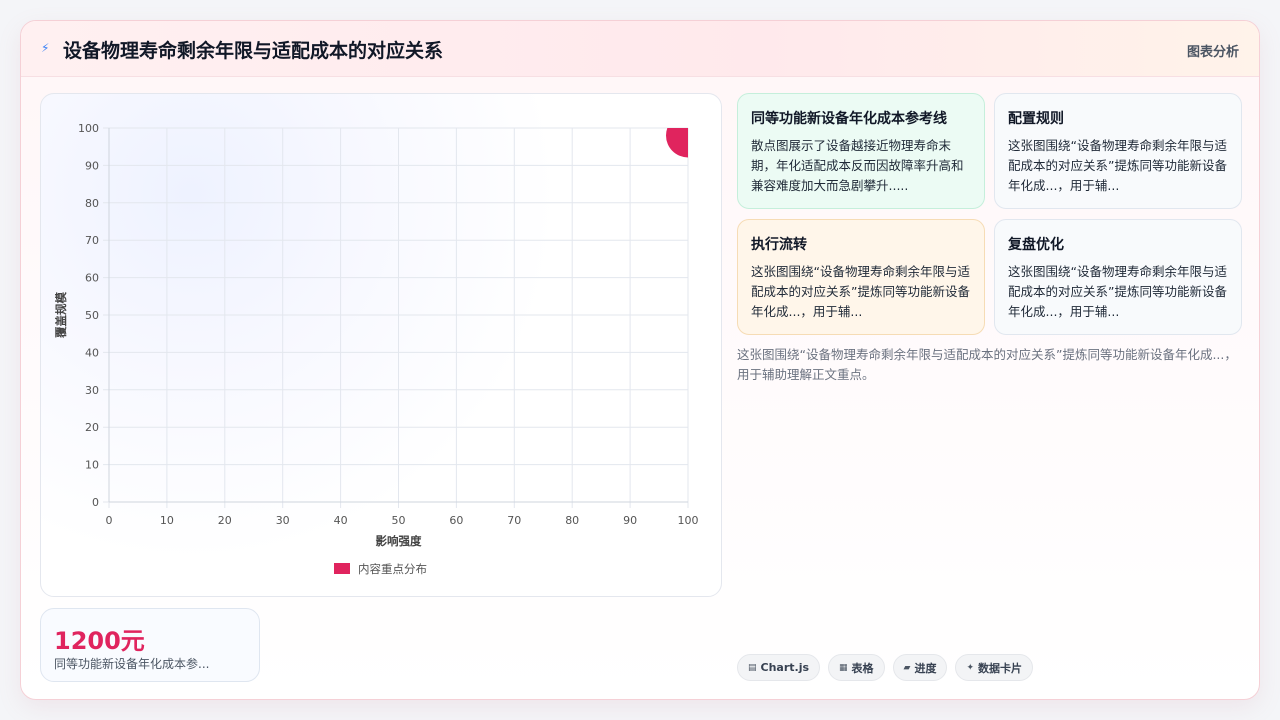  I want to click on tag-chartjs: ▤ Chart.js, so click(779, 667).